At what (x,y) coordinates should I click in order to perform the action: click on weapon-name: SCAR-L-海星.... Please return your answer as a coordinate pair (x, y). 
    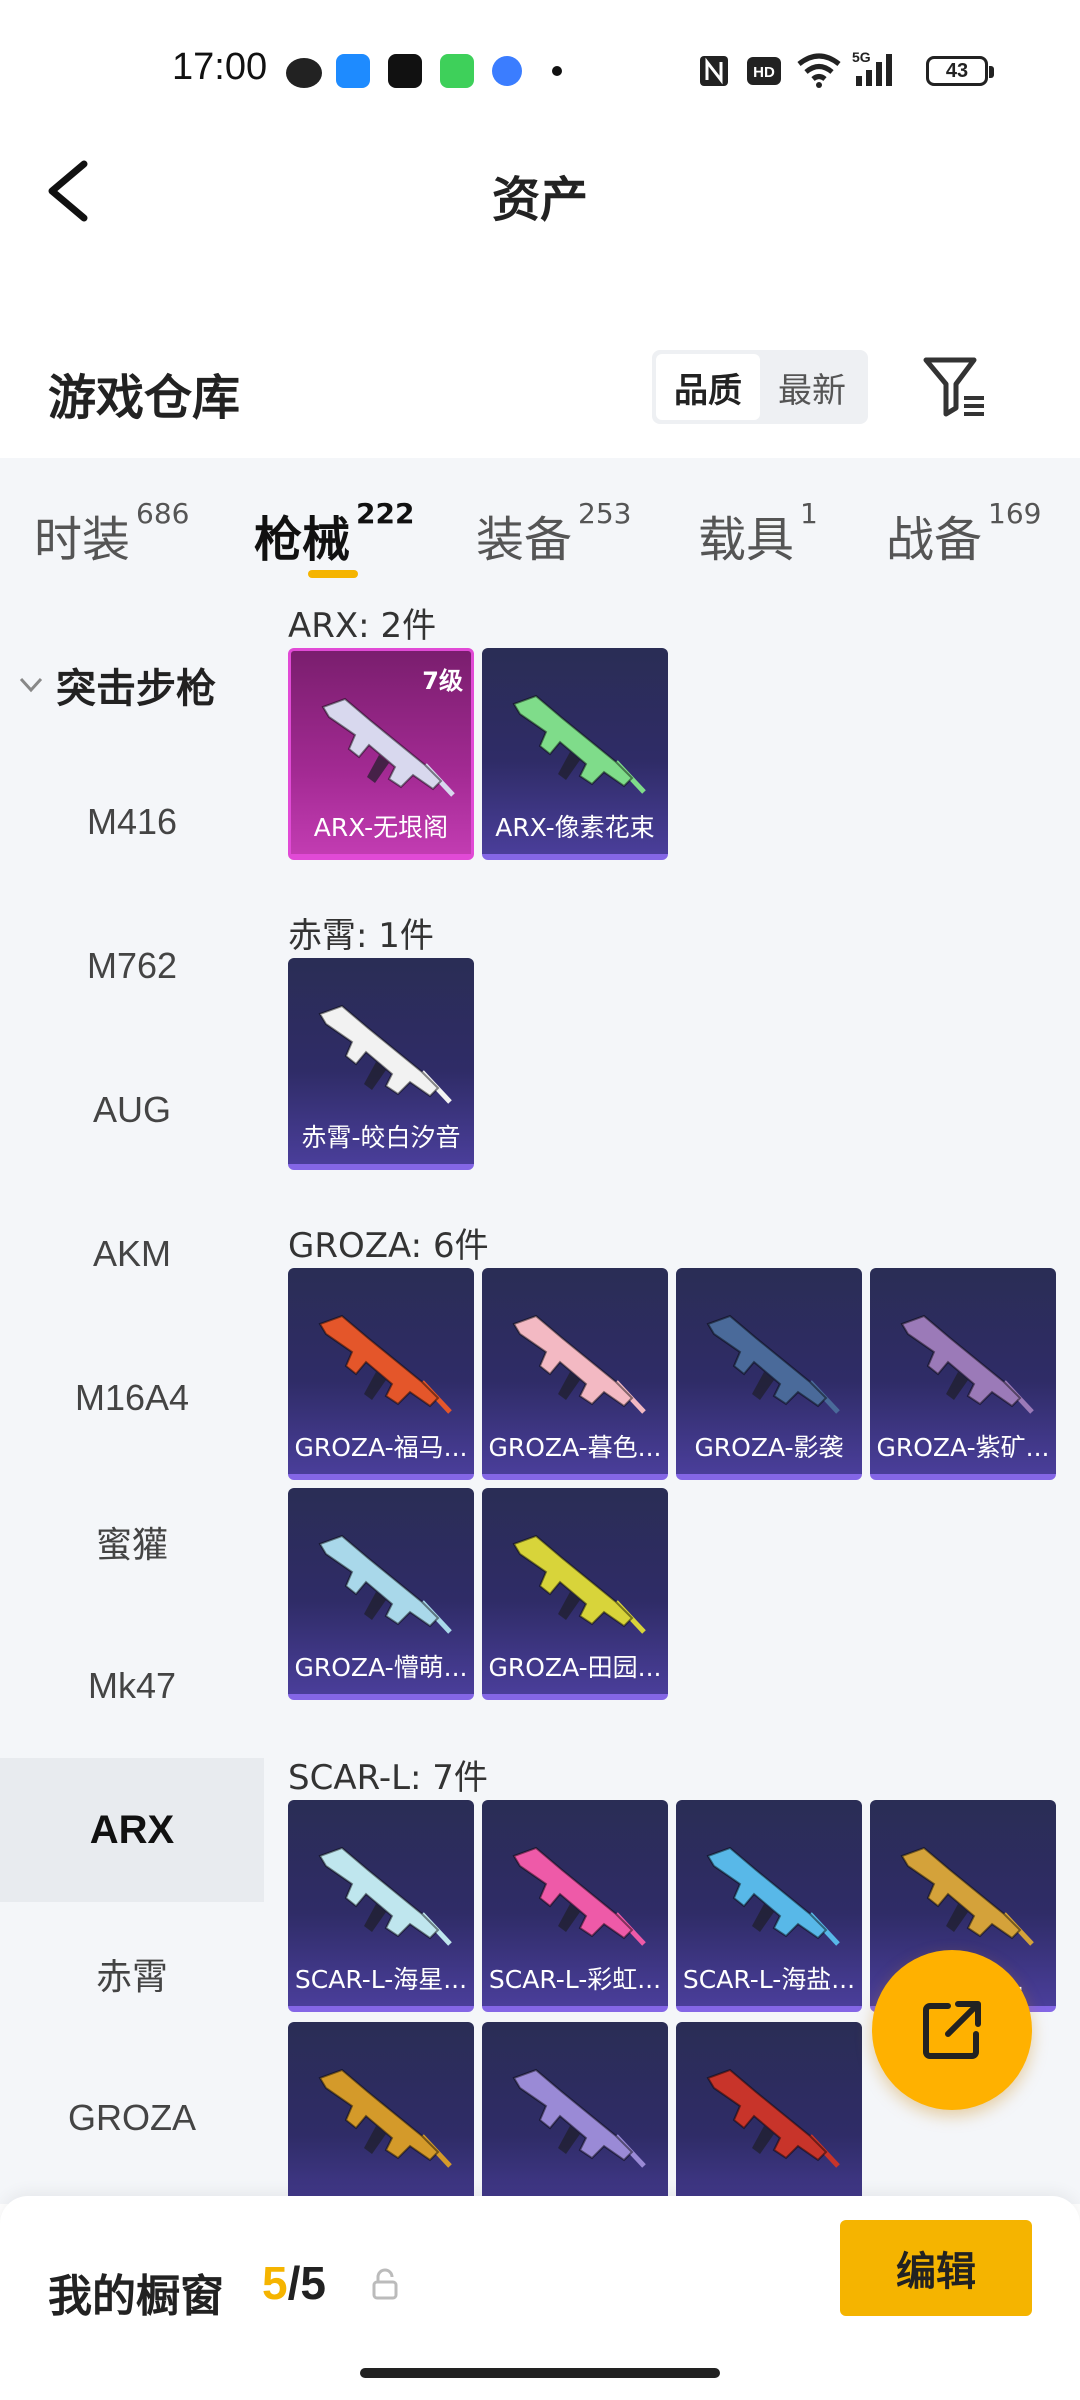
    Looking at the image, I should click on (381, 1979).